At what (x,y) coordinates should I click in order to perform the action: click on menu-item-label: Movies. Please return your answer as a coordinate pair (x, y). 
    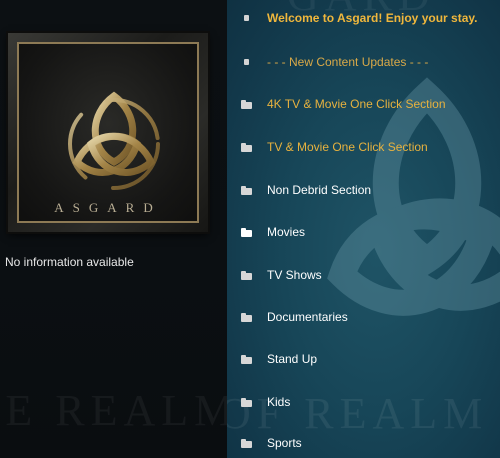
    Looking at the image, I should click on (286, 232).